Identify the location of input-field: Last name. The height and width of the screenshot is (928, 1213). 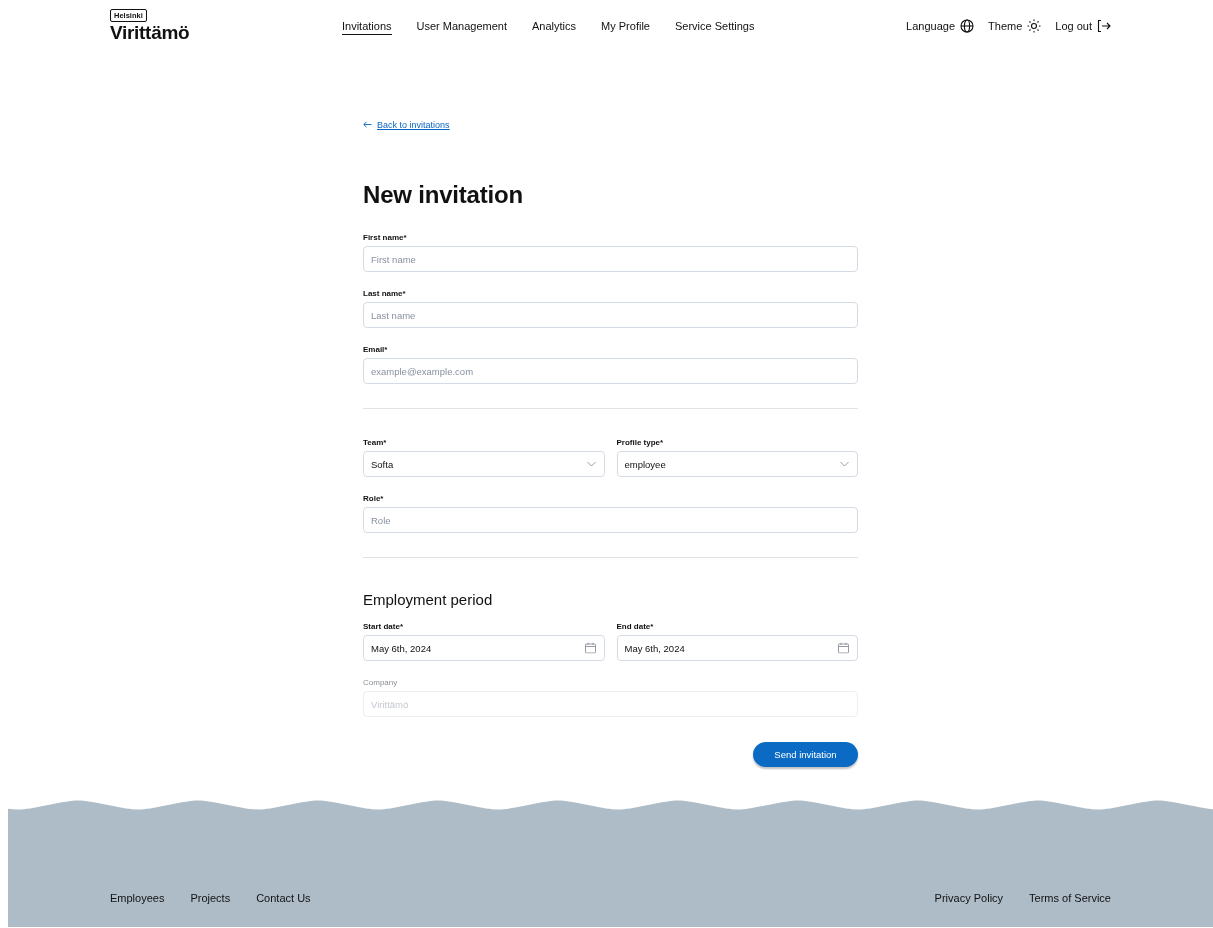
(610, 315).